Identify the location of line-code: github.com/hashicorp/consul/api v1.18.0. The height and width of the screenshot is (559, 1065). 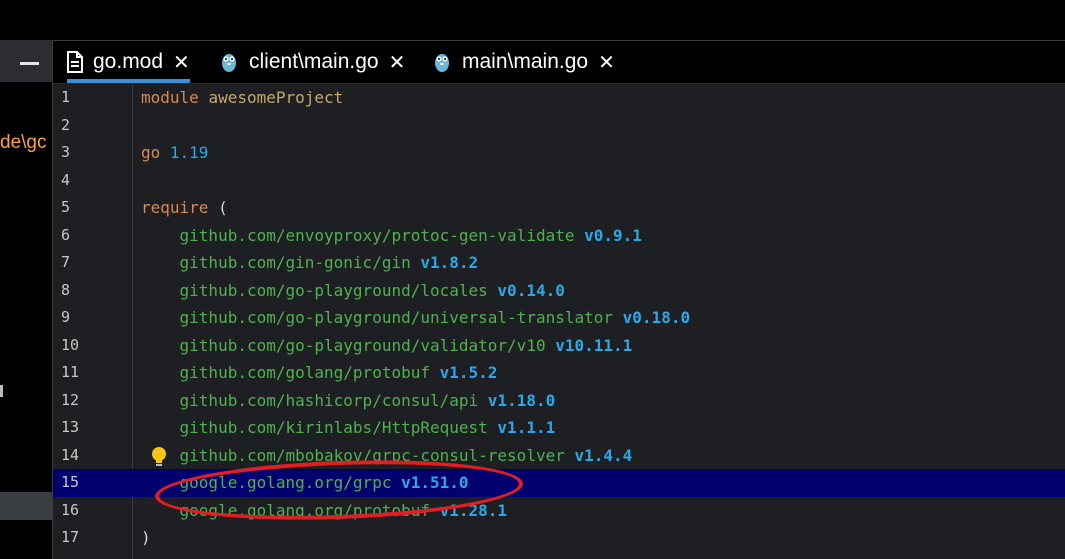
(348, 401).